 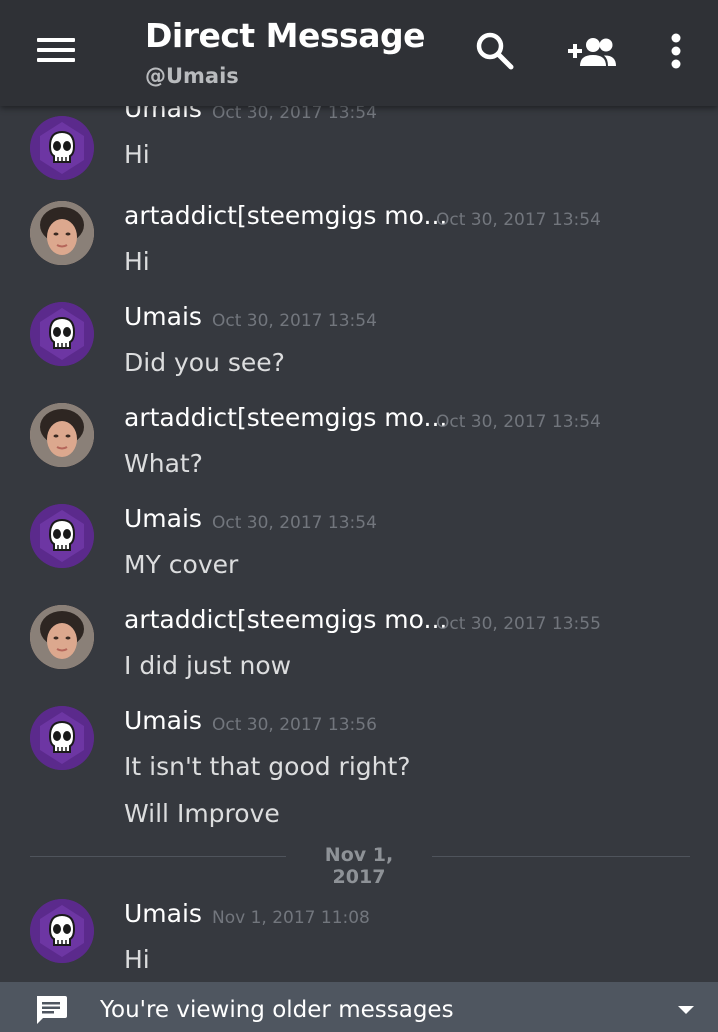 What do you see at coordinates (686, 1010) in the screenshot?
I see `chevron-down-icon` at bounding box center [686, 1010].